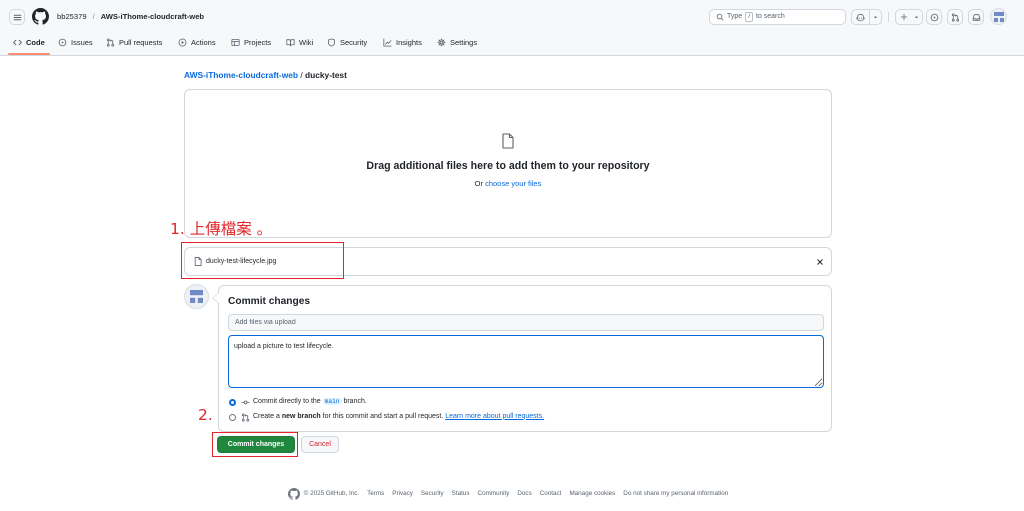 This screenshot has width=1024, height=511. Describe the element at coordinates (354, 42) in the screenshot. I see `tab-label: Security` at that location.